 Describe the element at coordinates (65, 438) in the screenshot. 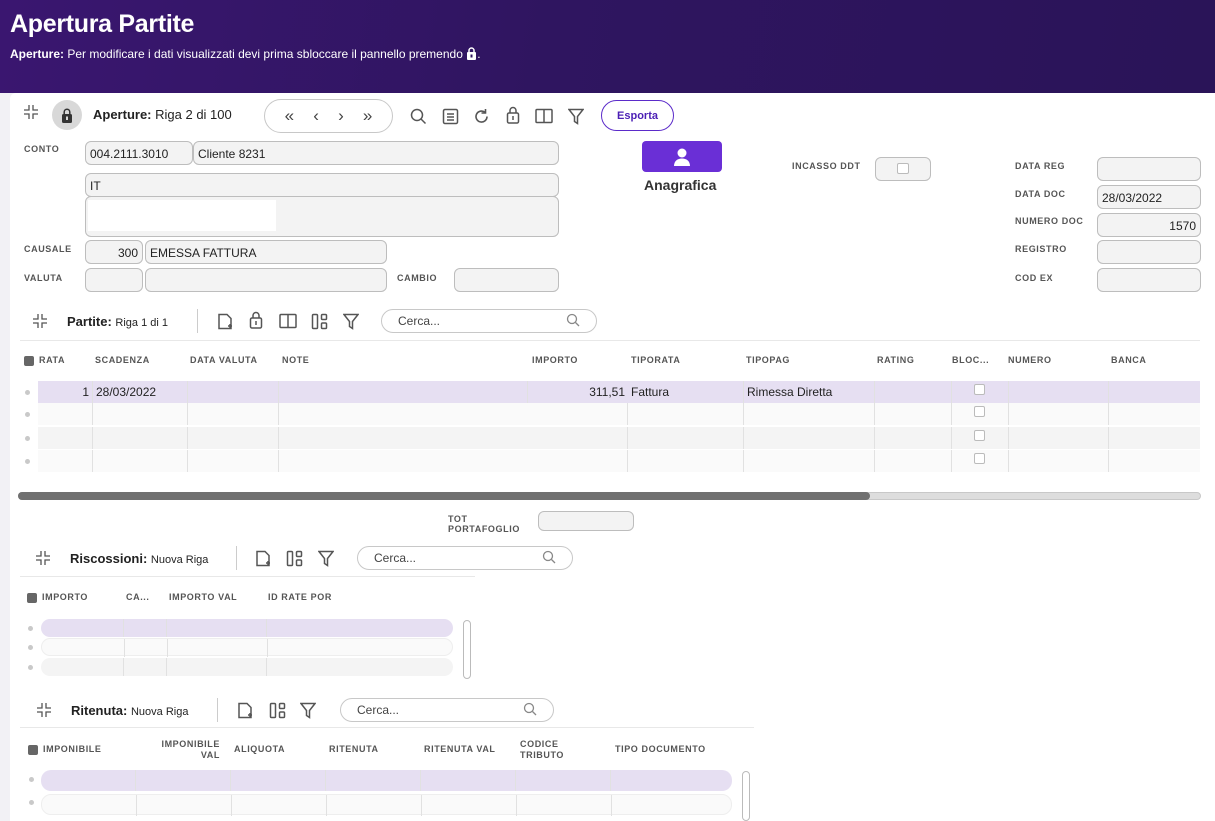

I see `cell-rata` at that location.